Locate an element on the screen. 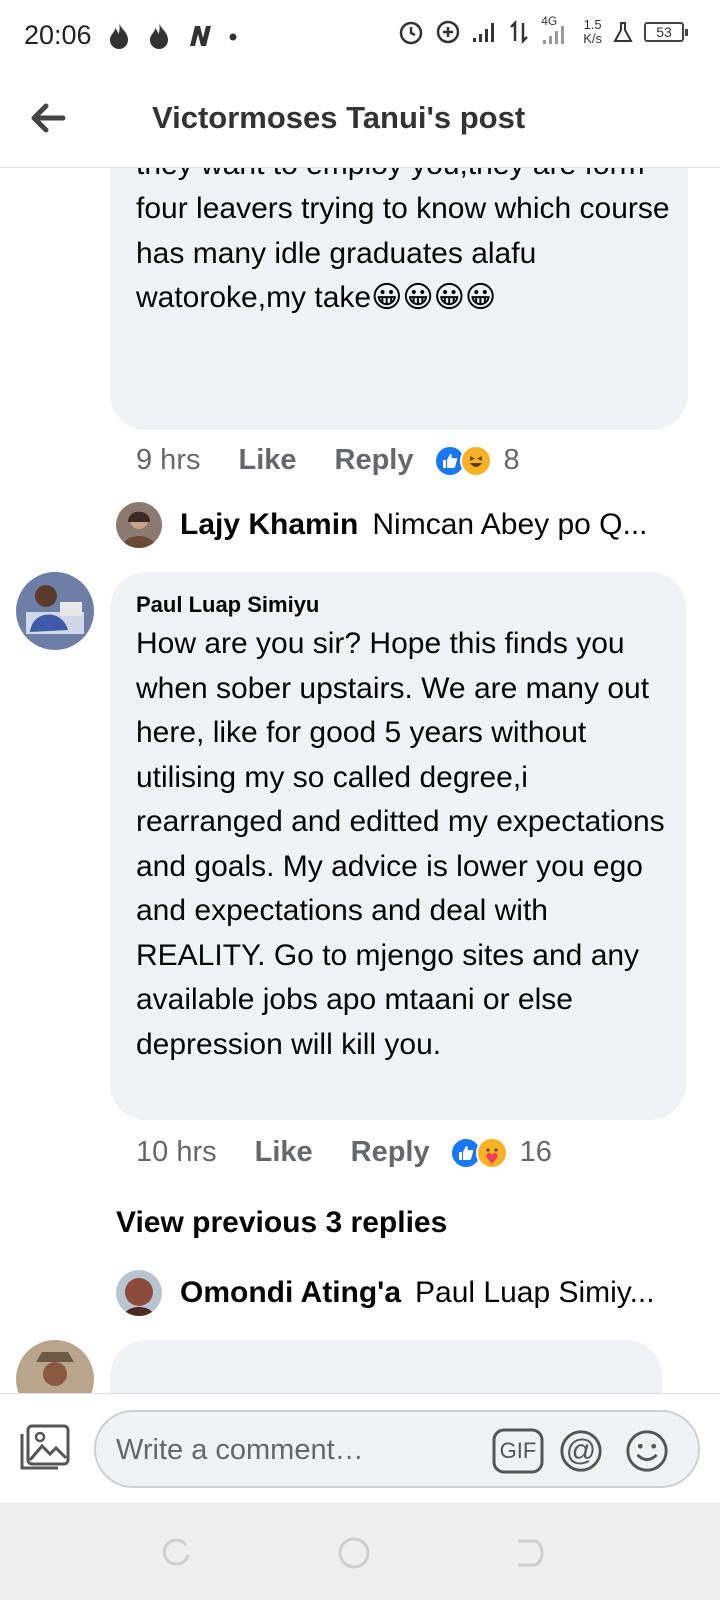  back-nav-icon is located at coordinates (528, 1553).